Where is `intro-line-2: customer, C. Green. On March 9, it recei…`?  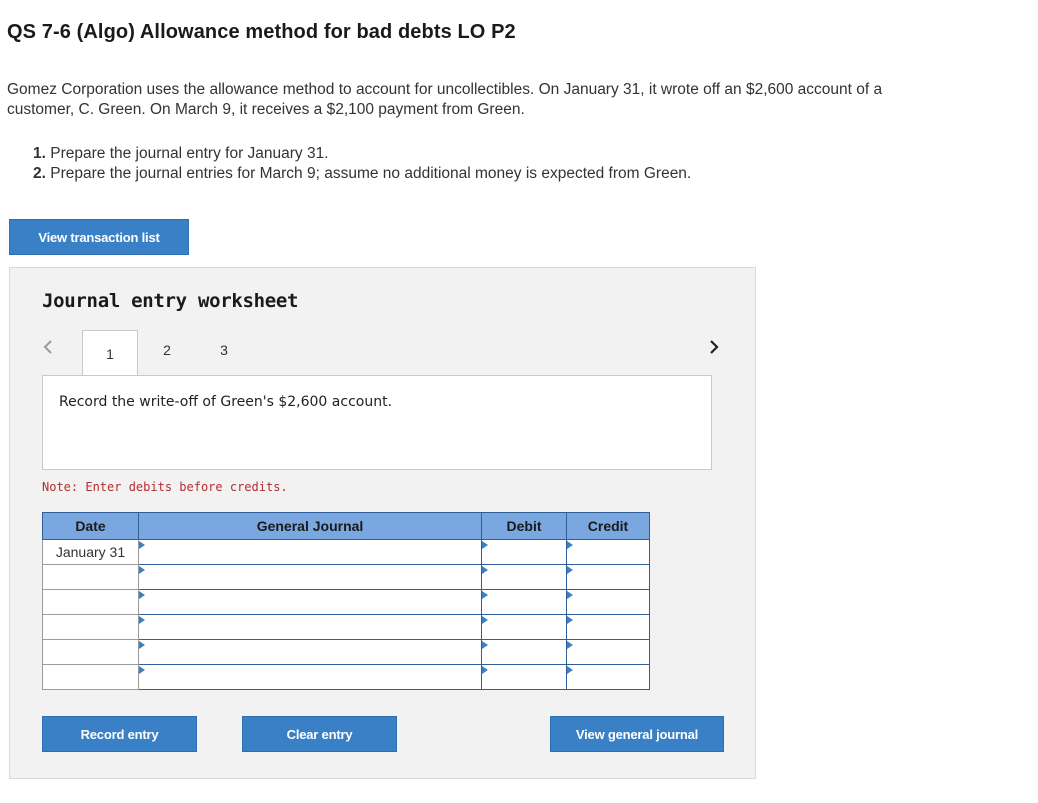 intro-line-2: customer, C. Green. On March 9, it recei… is located at coordinates (266, 109).